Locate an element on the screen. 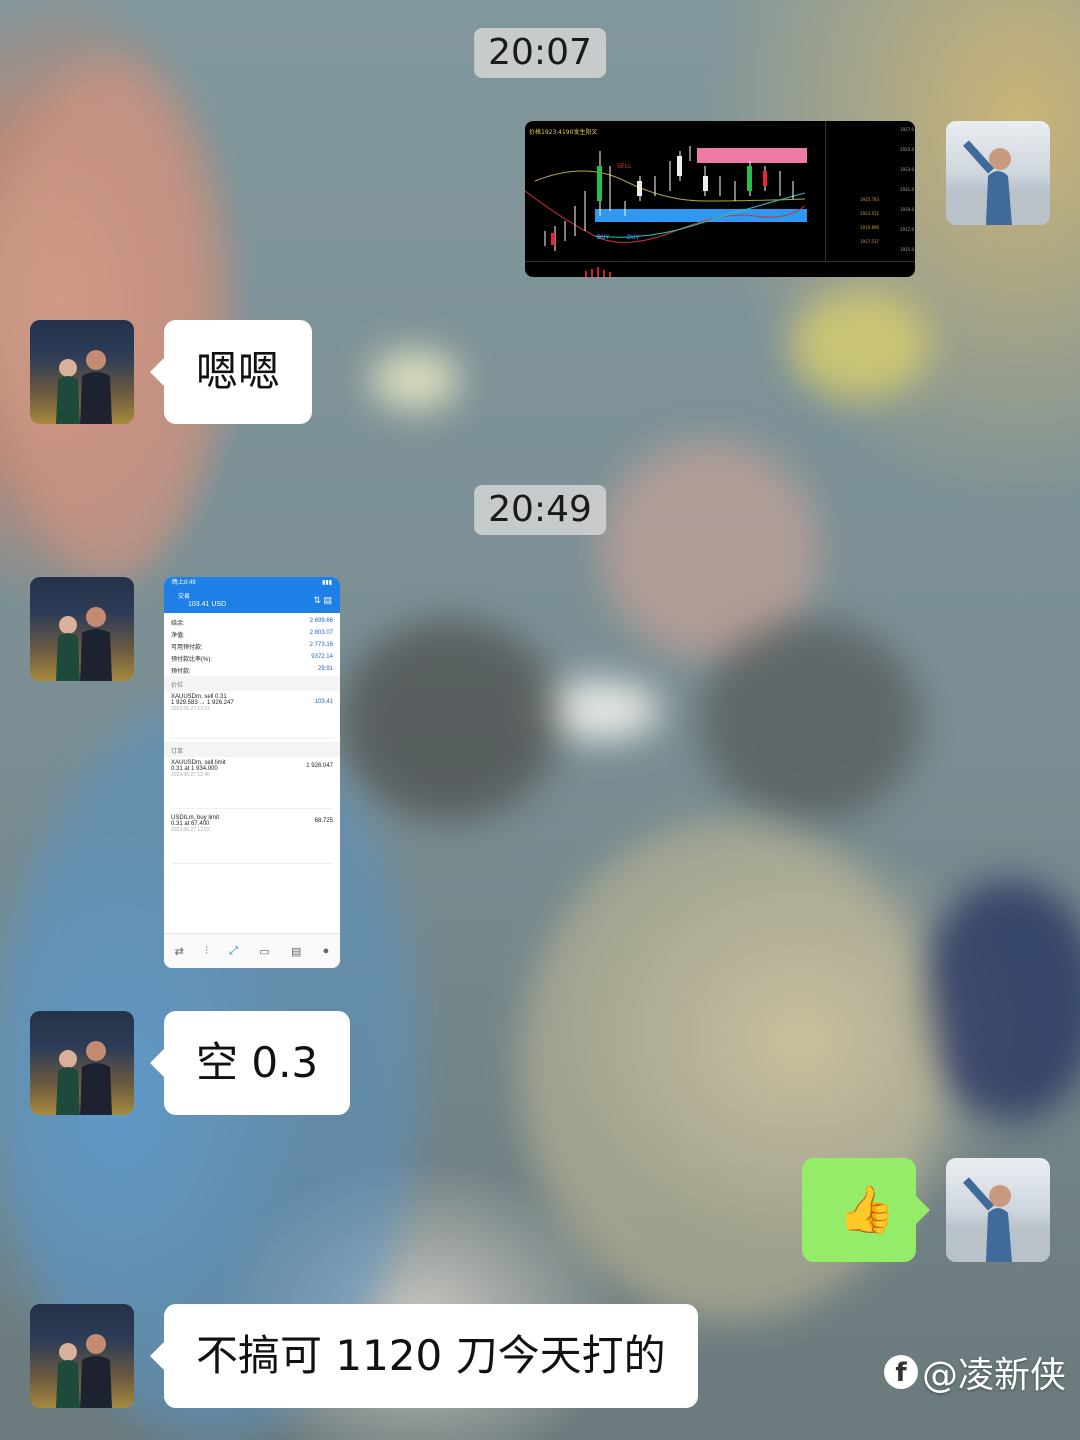  svg-text: 1923.0 is located at coordinates (907, 169).